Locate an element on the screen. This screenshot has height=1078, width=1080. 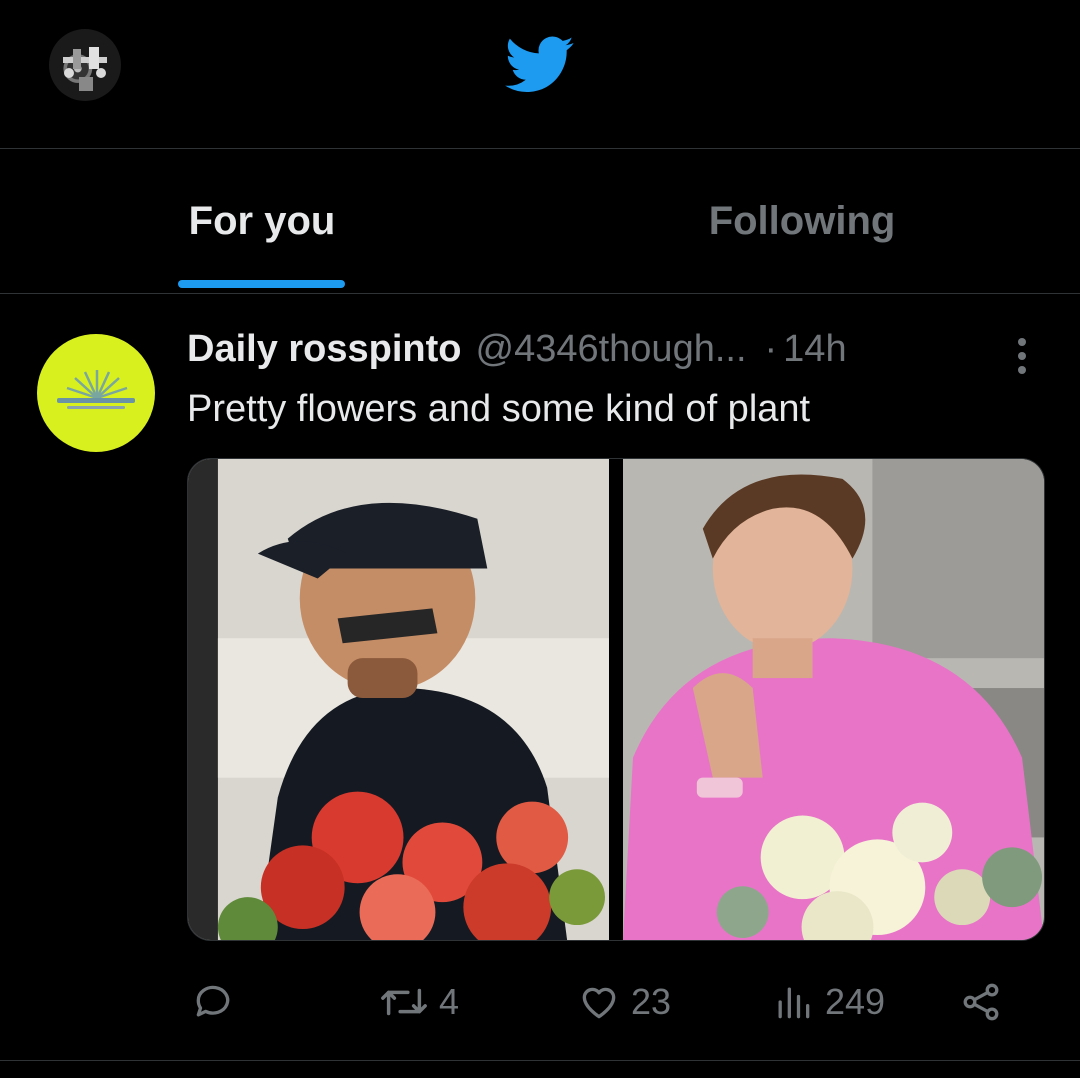
tab-following: Following is located at coordinates (802, 221).